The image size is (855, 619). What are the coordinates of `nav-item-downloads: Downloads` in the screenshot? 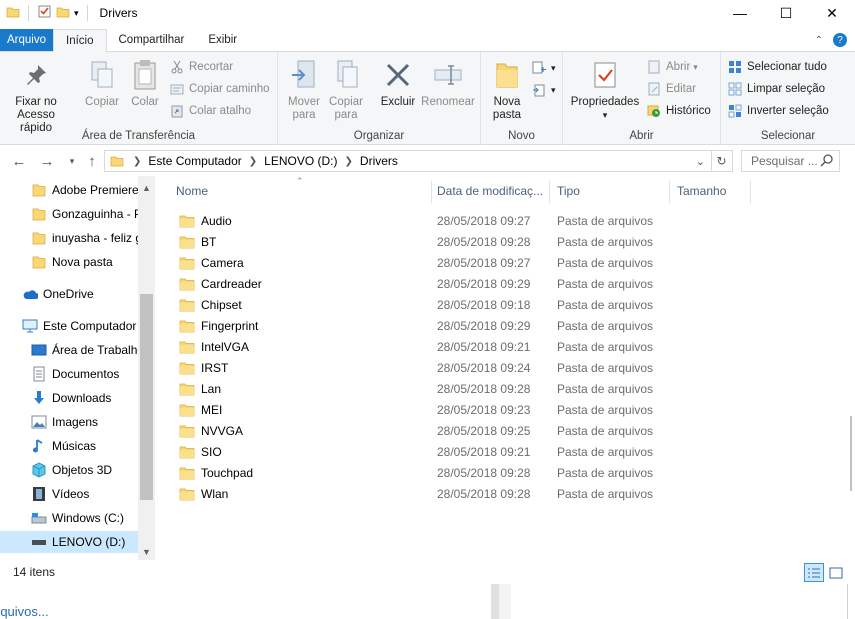 It's located at (70, 398).